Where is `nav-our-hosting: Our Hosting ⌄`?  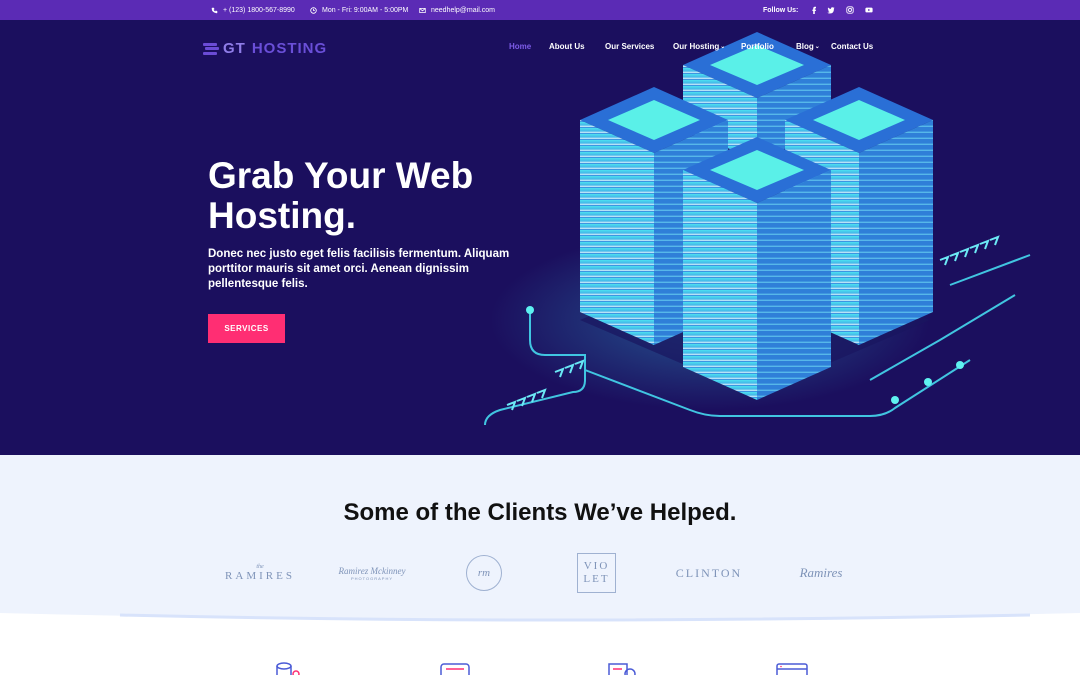
nav-our-hosting: Our Hosting ⌄ is located at coordinates (699, 46).